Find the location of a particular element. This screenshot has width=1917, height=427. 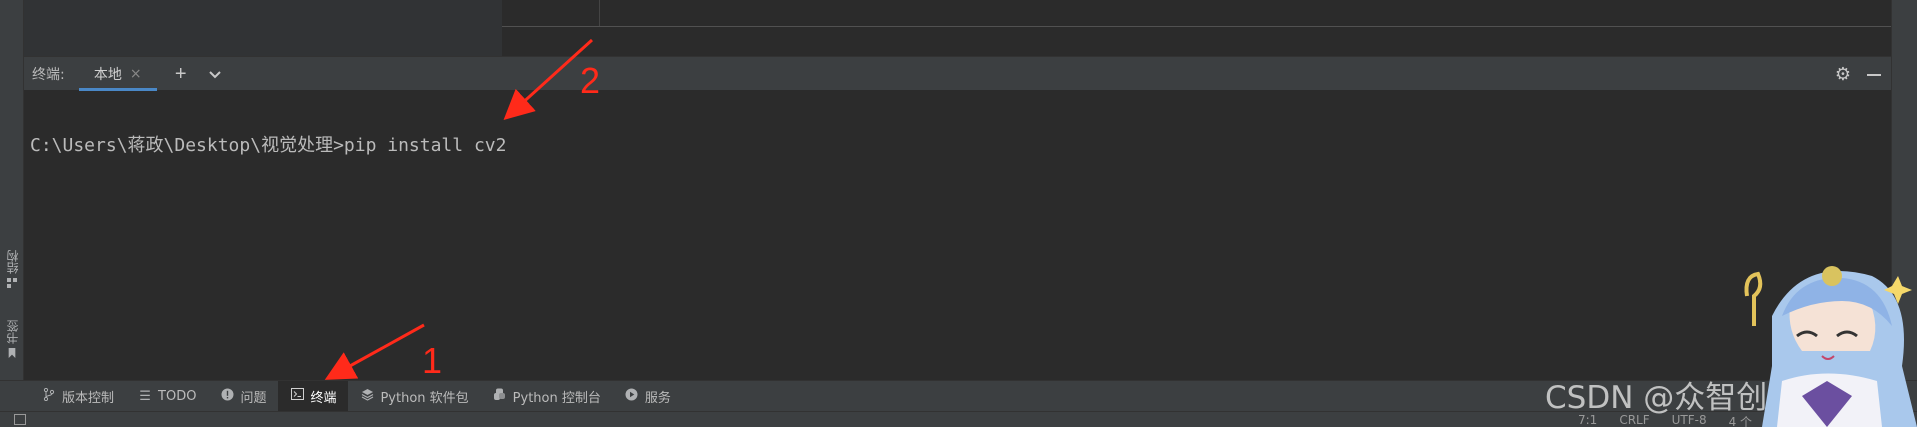

tool-version-control: 版本控制 is located at coordinates (78, 396).